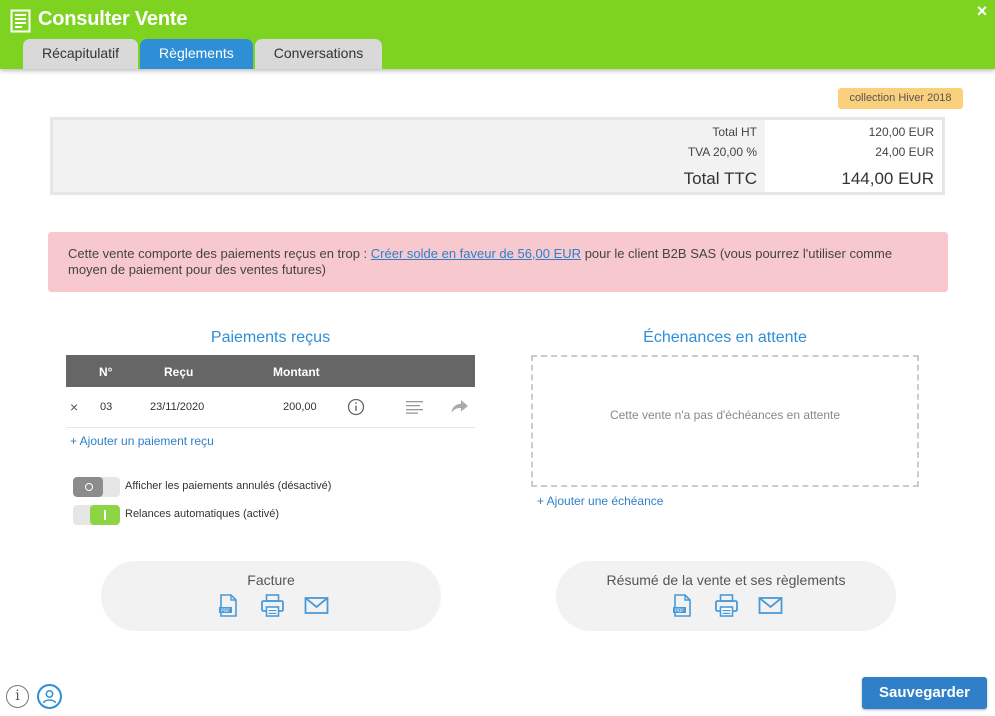  What do you see at coordinates (74, 407) in the screenshot?
I see `delete-payment-icon: ×` at bounding box center [74, 407].